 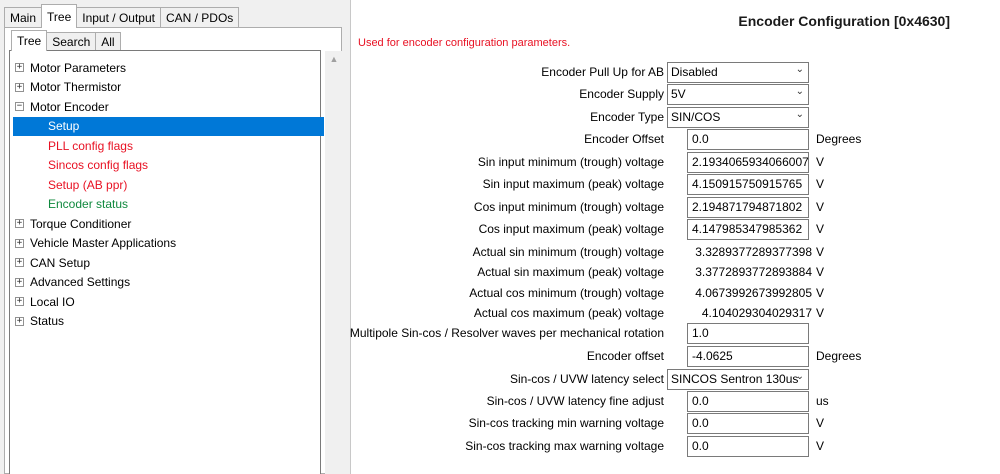 What do you see at coordinates (568, 252) in the screenshot?
I see `parameter-label: Actual sin minimum (trough) voltage` at bounding box center [568, 252].